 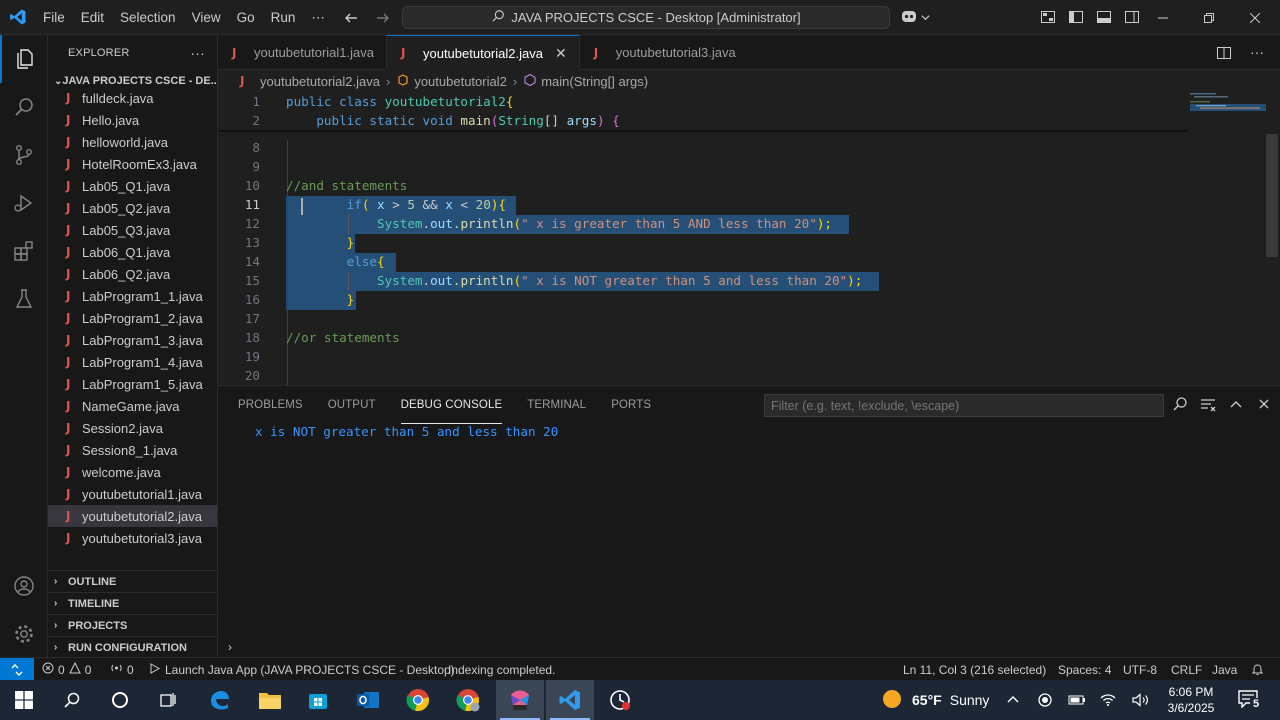 I want to click on windows-start-icon, so click(x=24, y=700).